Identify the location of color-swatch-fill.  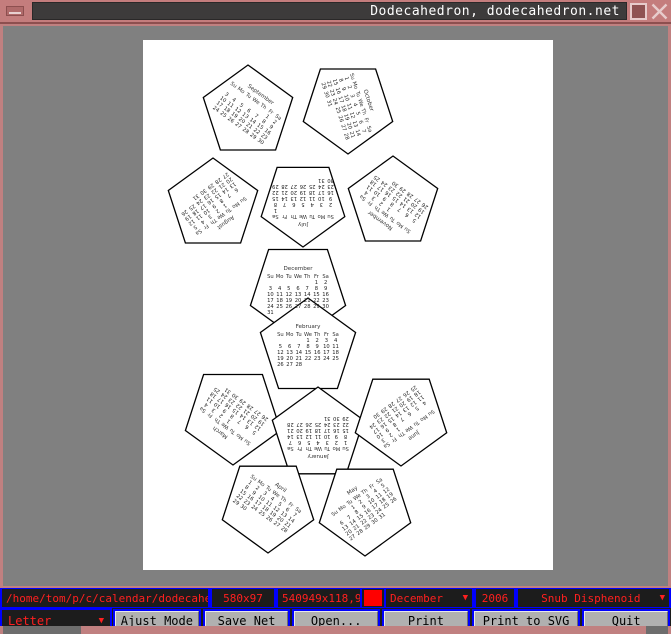
(373, 598).